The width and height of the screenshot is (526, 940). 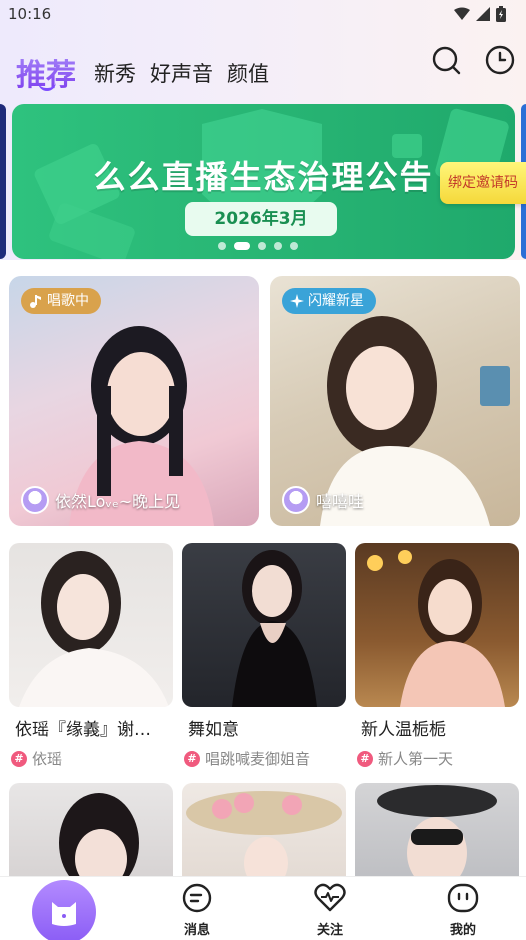 What do you see at coordinates (500, 60) in the screenshot?
I see `clock-icon` at bounding box center [500, 60].